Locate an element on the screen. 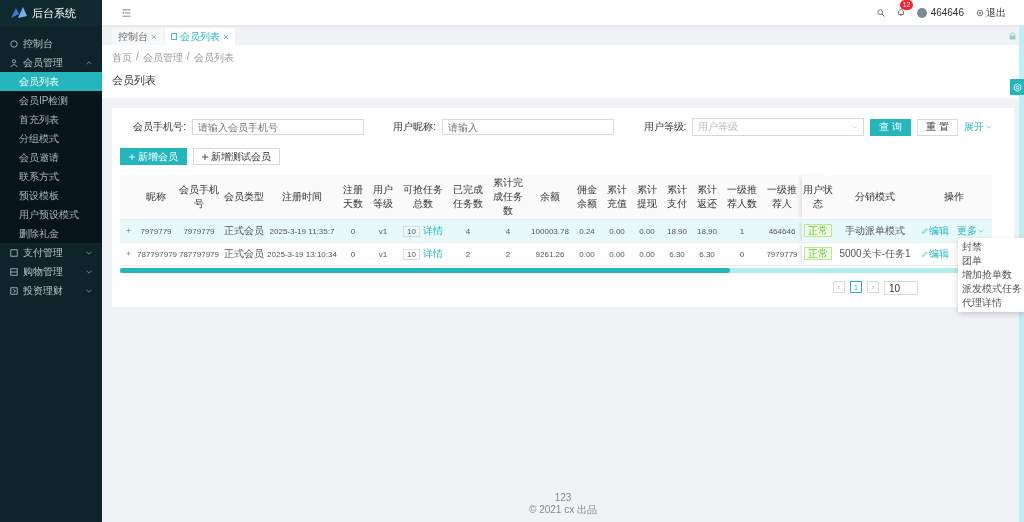 Image resolution: width=1024 pixels, height=522 pixels. table-cell: 18.90 is located at coordinates (707, 231).